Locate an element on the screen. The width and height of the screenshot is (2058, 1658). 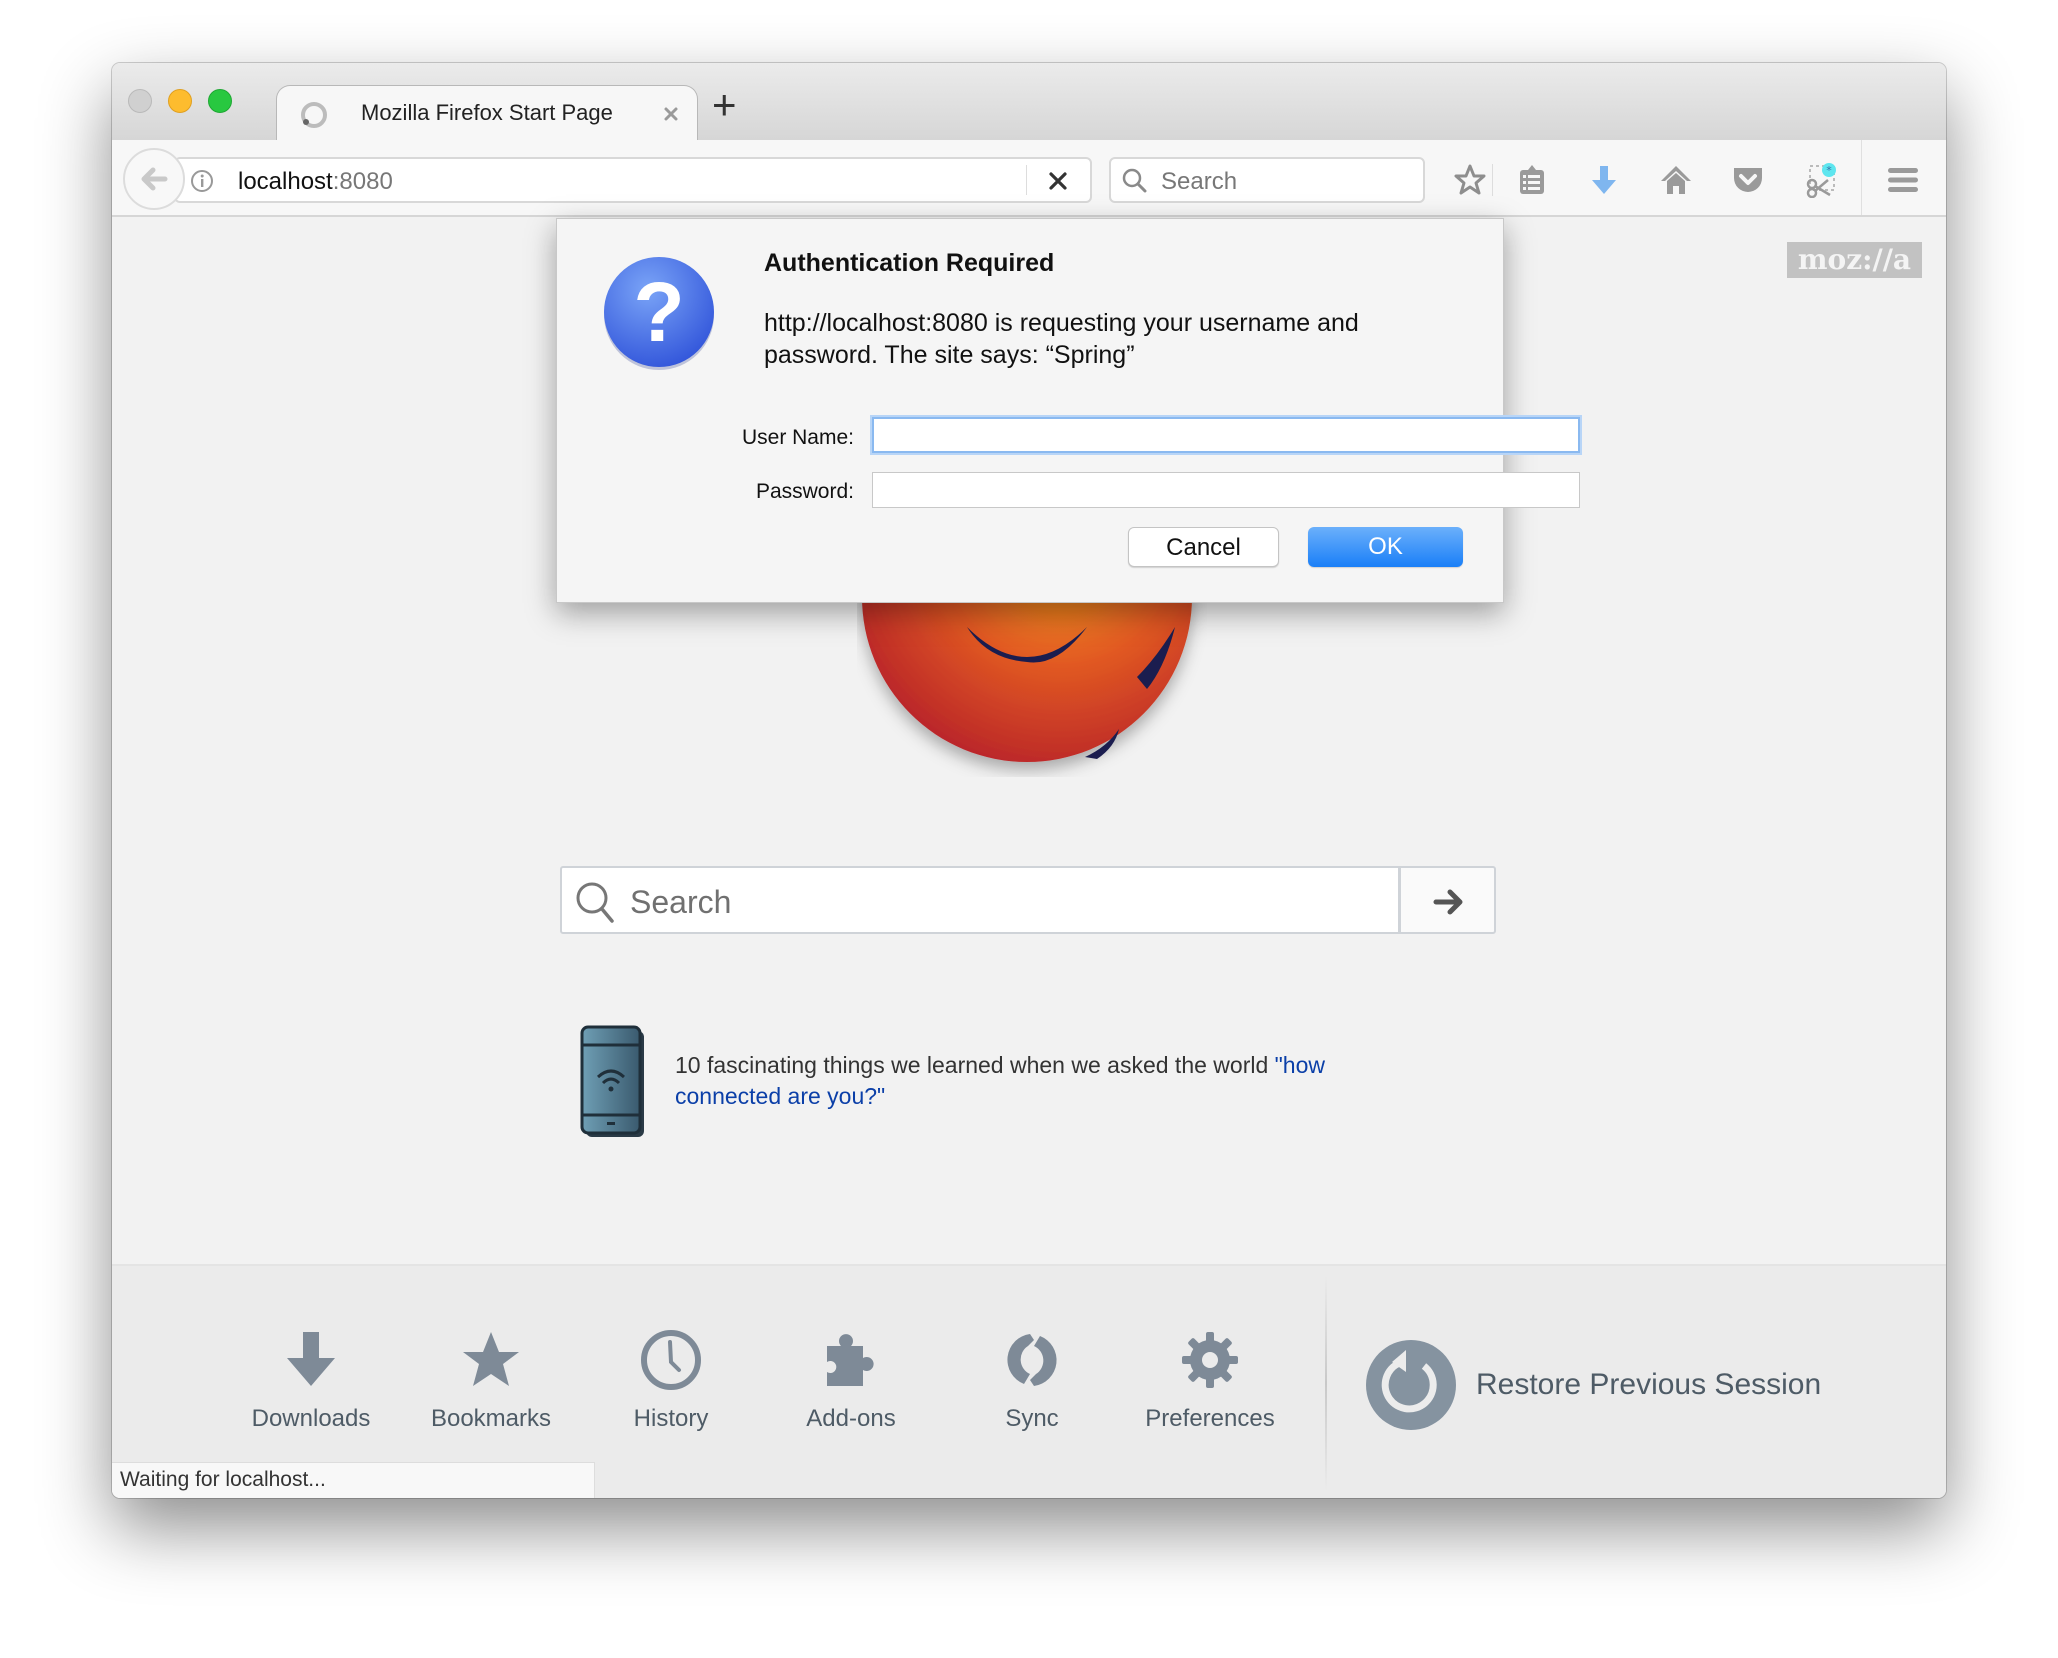
back-button is located at coordinates (154, 179).